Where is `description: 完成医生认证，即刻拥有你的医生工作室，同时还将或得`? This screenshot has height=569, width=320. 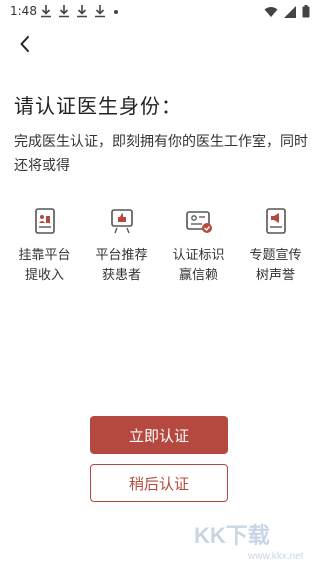
description: 完成医生认证，即刻拥有你的医生工作室，同时还将或得 is located at coordinates (161, 154).